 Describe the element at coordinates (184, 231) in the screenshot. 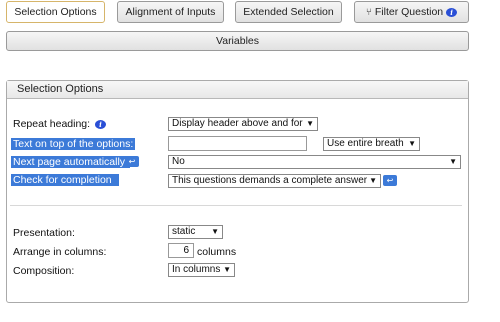

I see `presentation-value: static` at that location.